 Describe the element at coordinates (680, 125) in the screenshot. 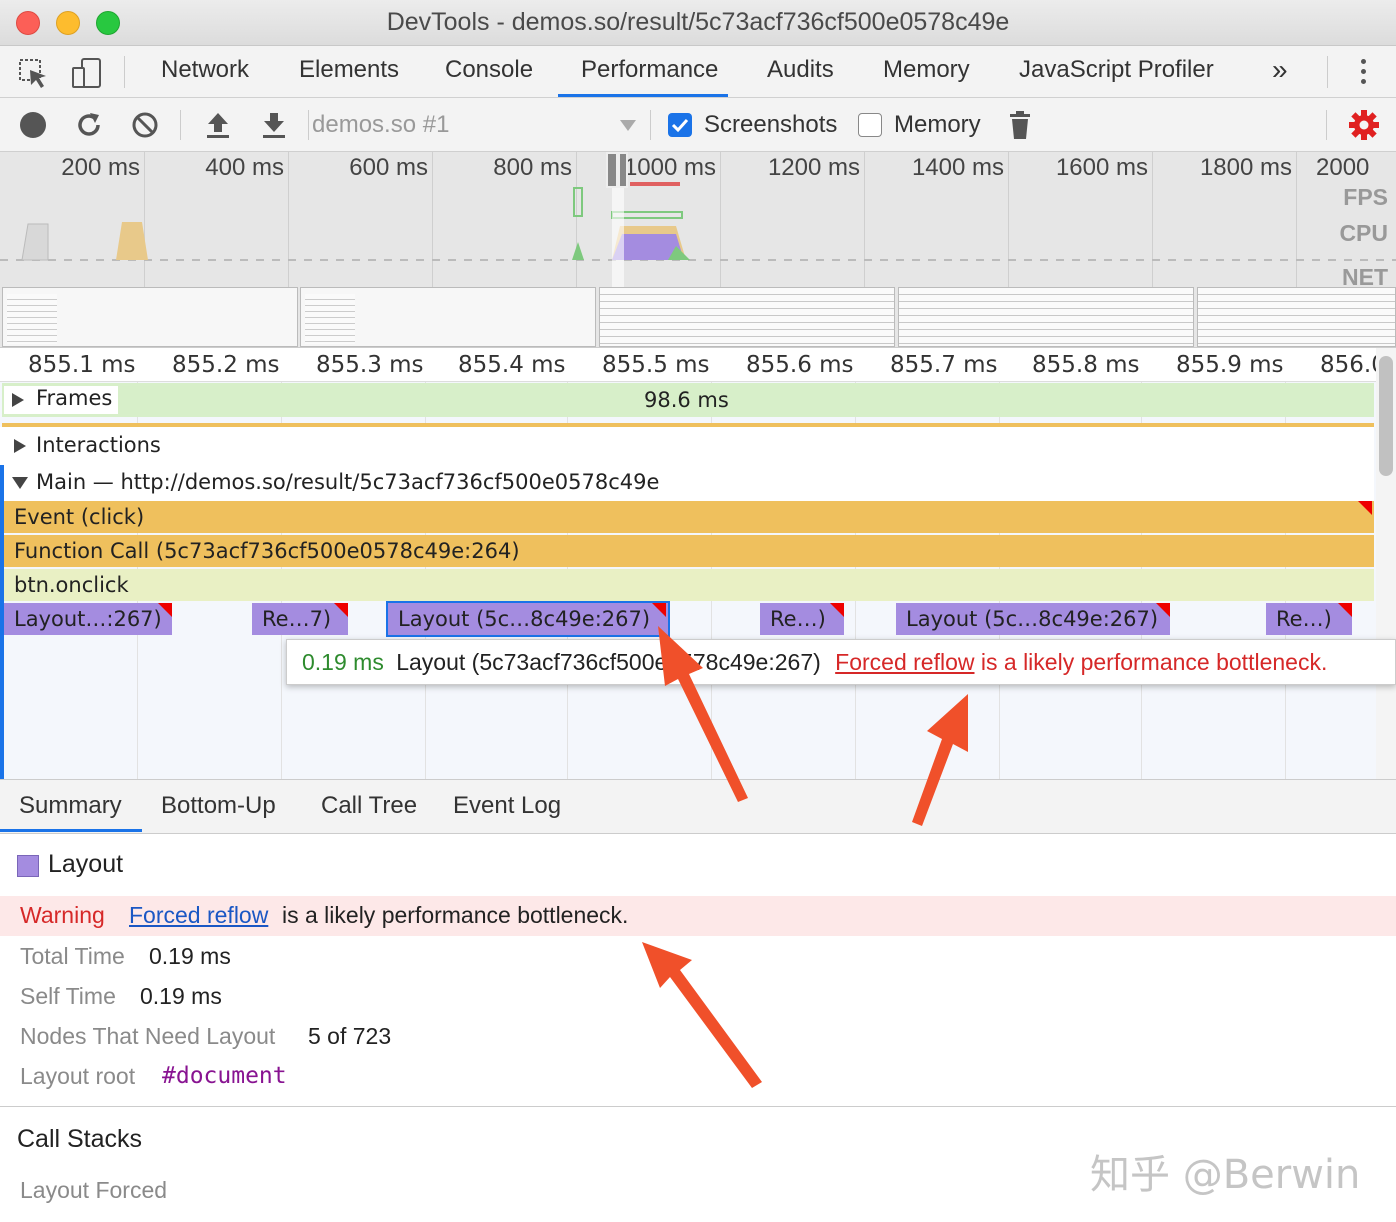

I see `screenshots-checkbox` at that location.